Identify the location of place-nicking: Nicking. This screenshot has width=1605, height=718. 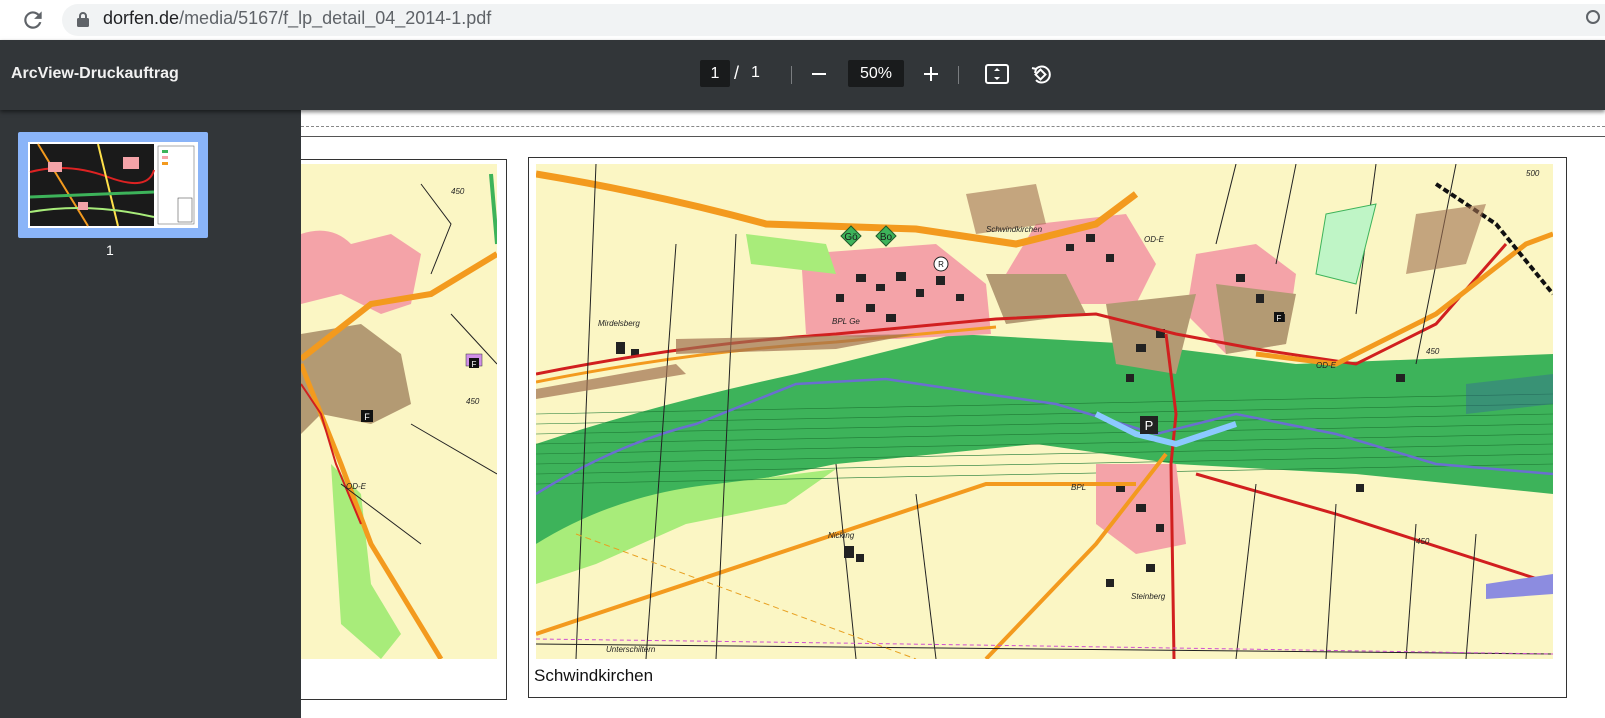
(841, 535).